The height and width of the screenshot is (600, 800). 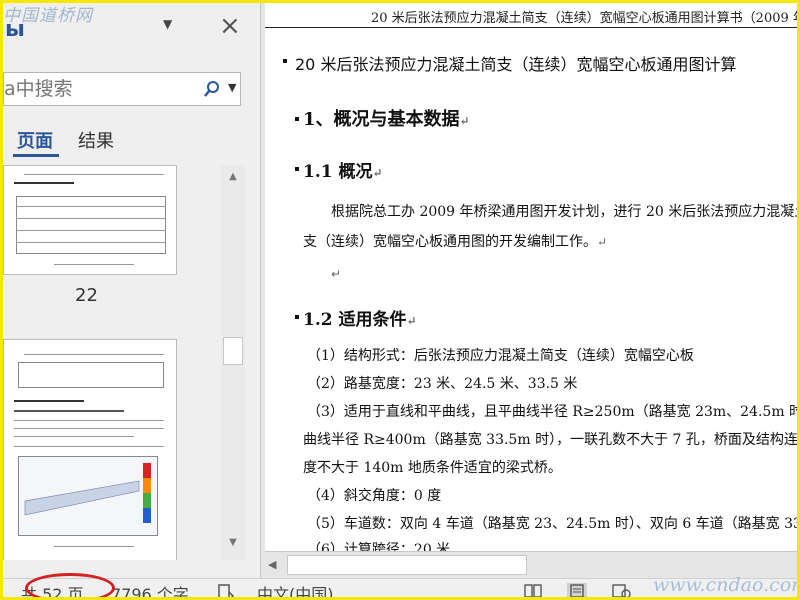 I want to click on empty-paragraph-mark: ↵, so click(x=336, y=274).